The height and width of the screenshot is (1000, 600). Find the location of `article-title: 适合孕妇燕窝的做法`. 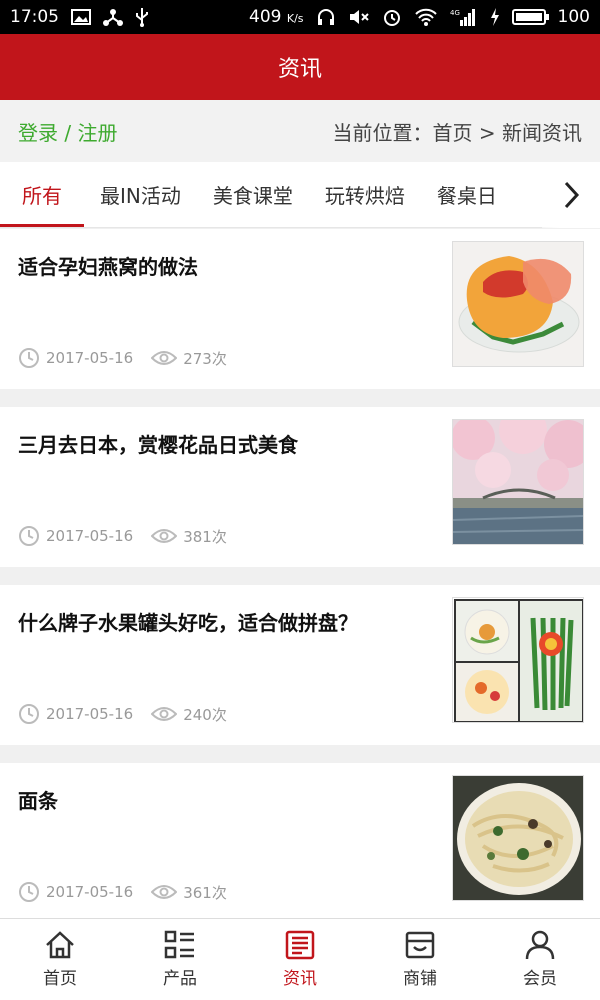

article-title: 适合孕妇燕窝的做法 is located at coordinates (108, 267).